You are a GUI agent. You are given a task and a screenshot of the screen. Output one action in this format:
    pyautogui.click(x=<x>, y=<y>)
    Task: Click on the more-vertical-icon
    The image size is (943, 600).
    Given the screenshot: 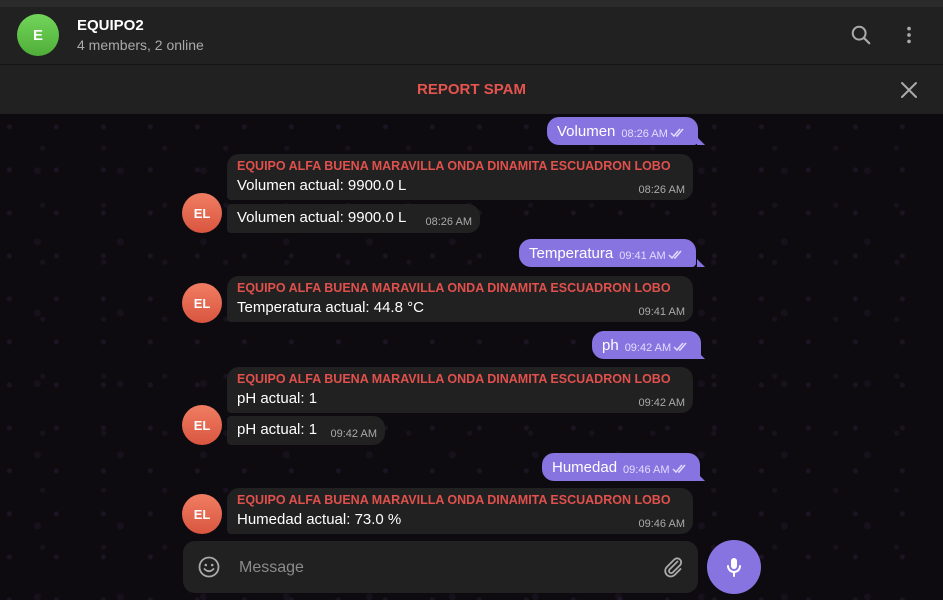 What is the action you would take?
    pyautogui.click(x=909, y=35)
    